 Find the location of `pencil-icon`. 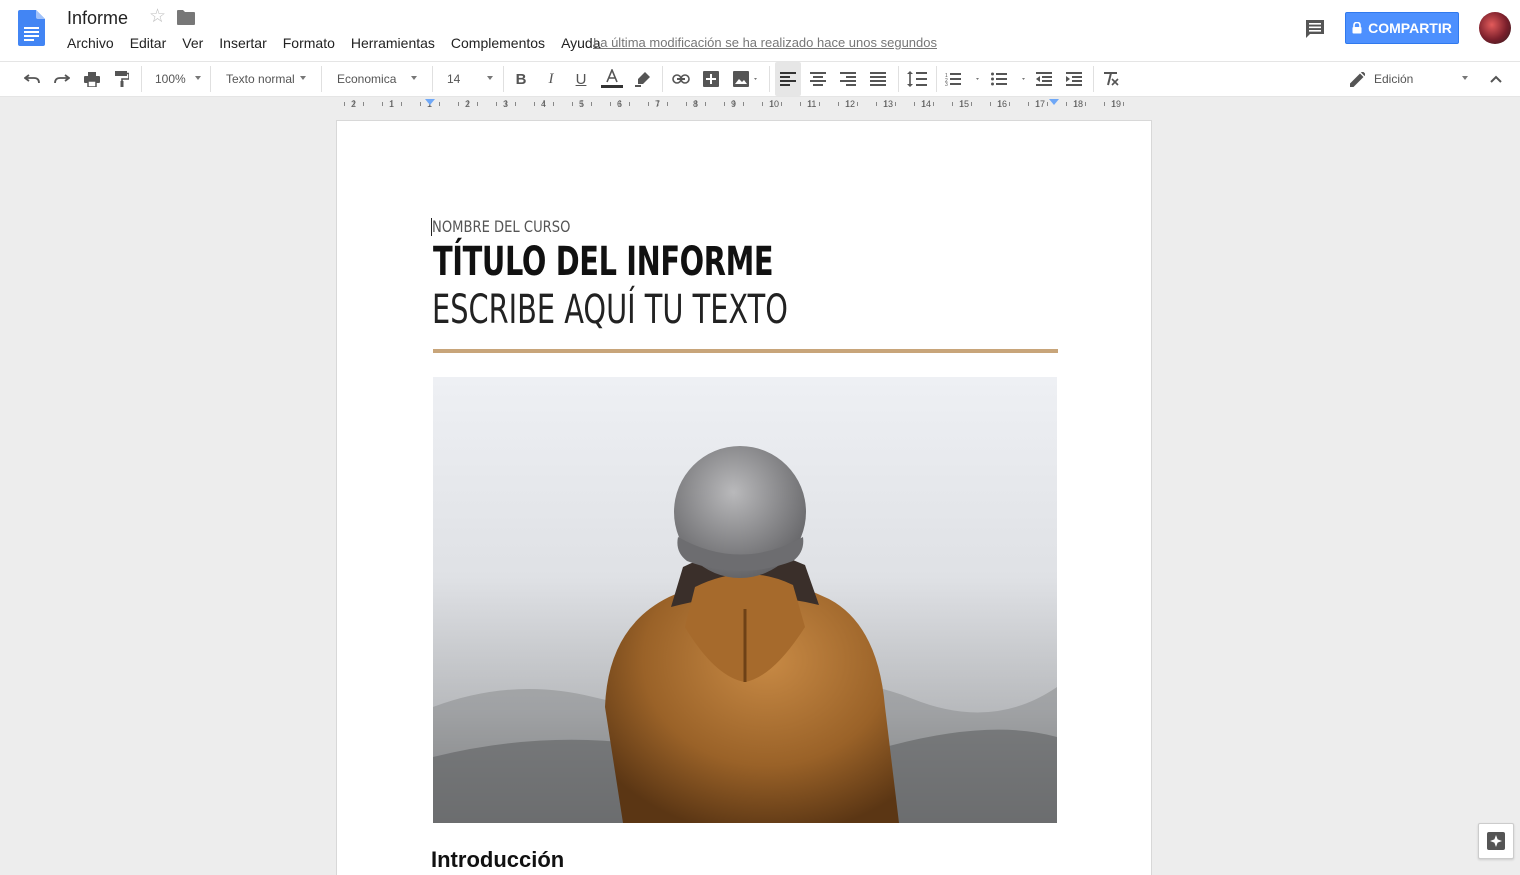

pencil-icon is located at coordinates (1357, 79).